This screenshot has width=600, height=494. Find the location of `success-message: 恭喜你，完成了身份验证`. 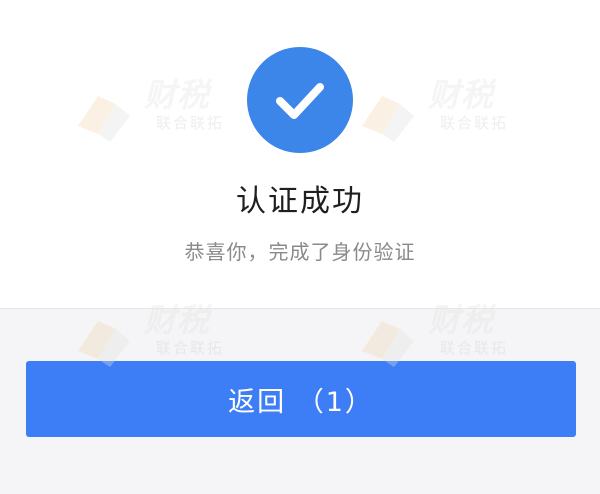

success-message: 恭喜你，完成了身份验证 is located at coordinates (300, 252).